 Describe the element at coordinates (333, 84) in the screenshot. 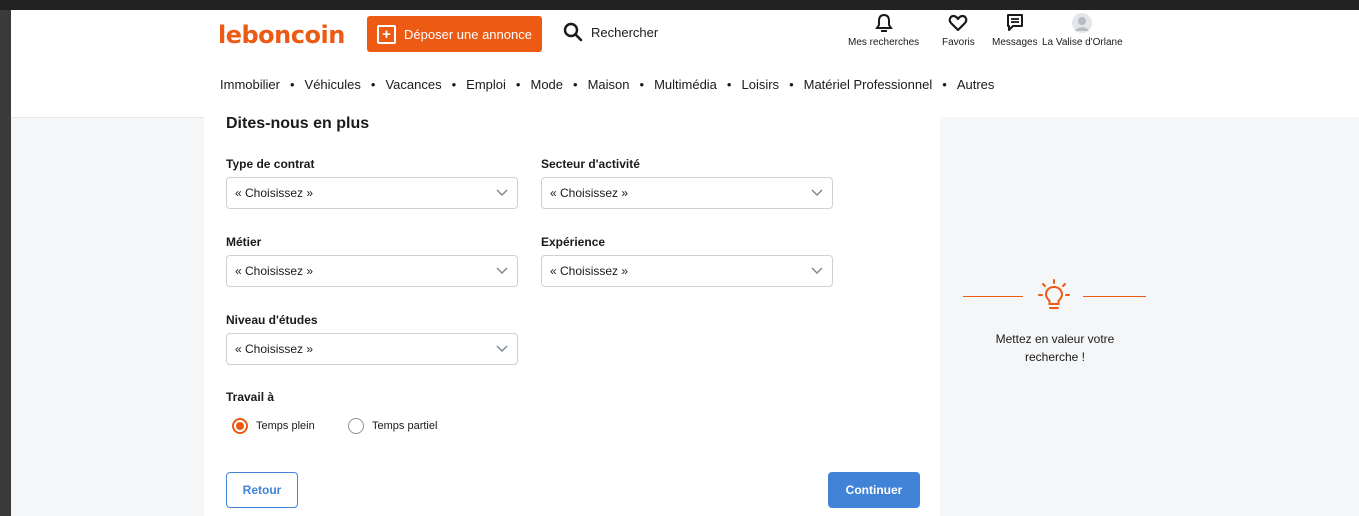

I see `category-vehicules: Véhicules` at that location.